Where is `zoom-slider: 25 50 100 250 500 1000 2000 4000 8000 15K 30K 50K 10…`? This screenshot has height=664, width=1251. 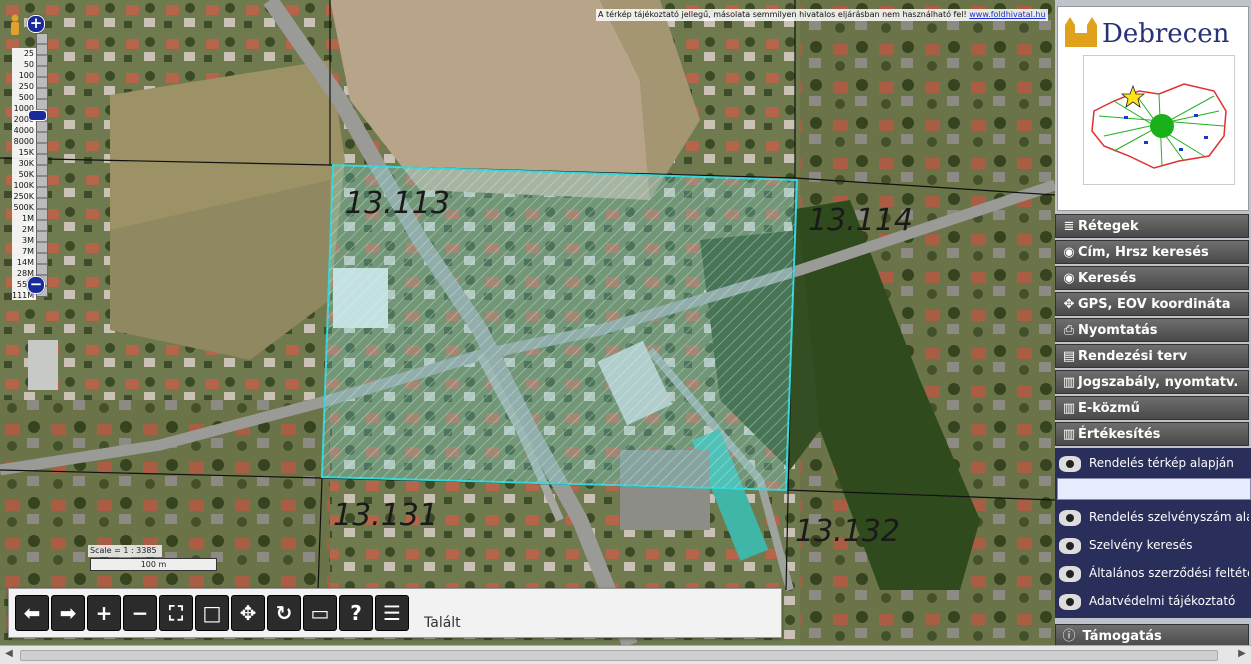 zoom-slider: 25 50 100 250 500 1000 2000 4000 8000 15K 30K 50K 10… is located at coordinates (32, 157).